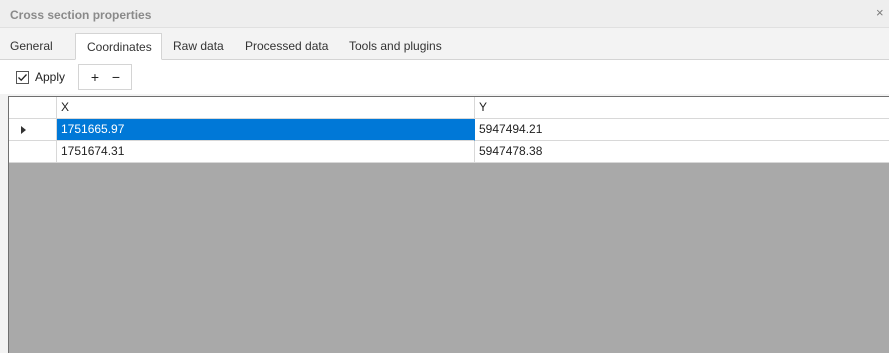 The height and width of the screenshot is (353, 889). I want to click on checkbox, so click(22, 77).